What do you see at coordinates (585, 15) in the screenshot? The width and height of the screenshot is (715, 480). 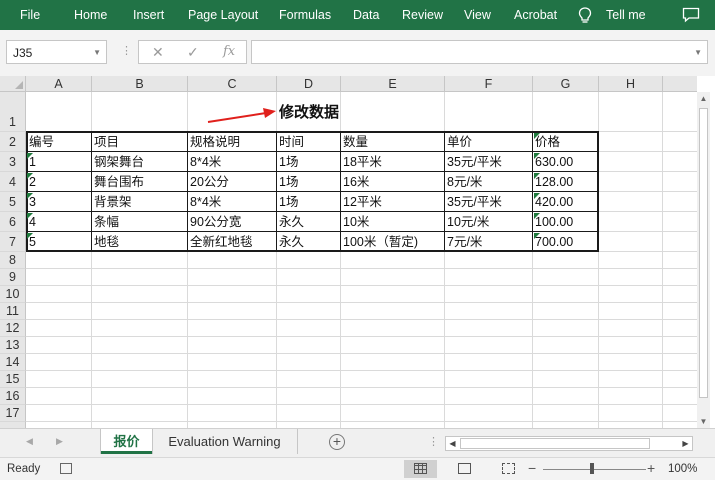 I see `lightbulb-icon` at bounding box center [585, 15].